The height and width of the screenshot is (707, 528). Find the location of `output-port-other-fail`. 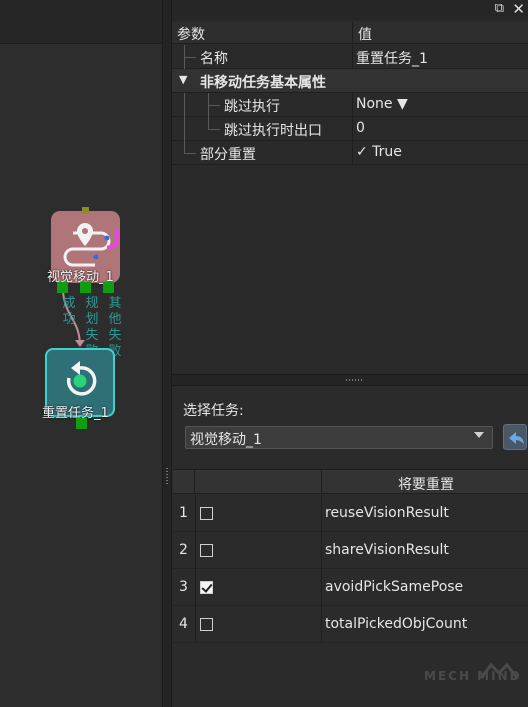

output-port-other-fail is located at coordinates (108, 287).